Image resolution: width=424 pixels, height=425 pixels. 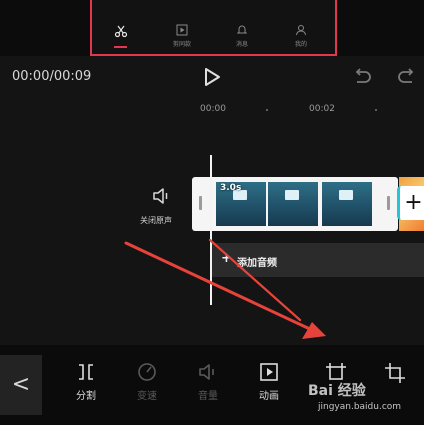 What do you see at coordinates (360, 407) in the screenshot?
I see `watermark-url: jingyan.baidu.com` at bounding box center [360, 407].